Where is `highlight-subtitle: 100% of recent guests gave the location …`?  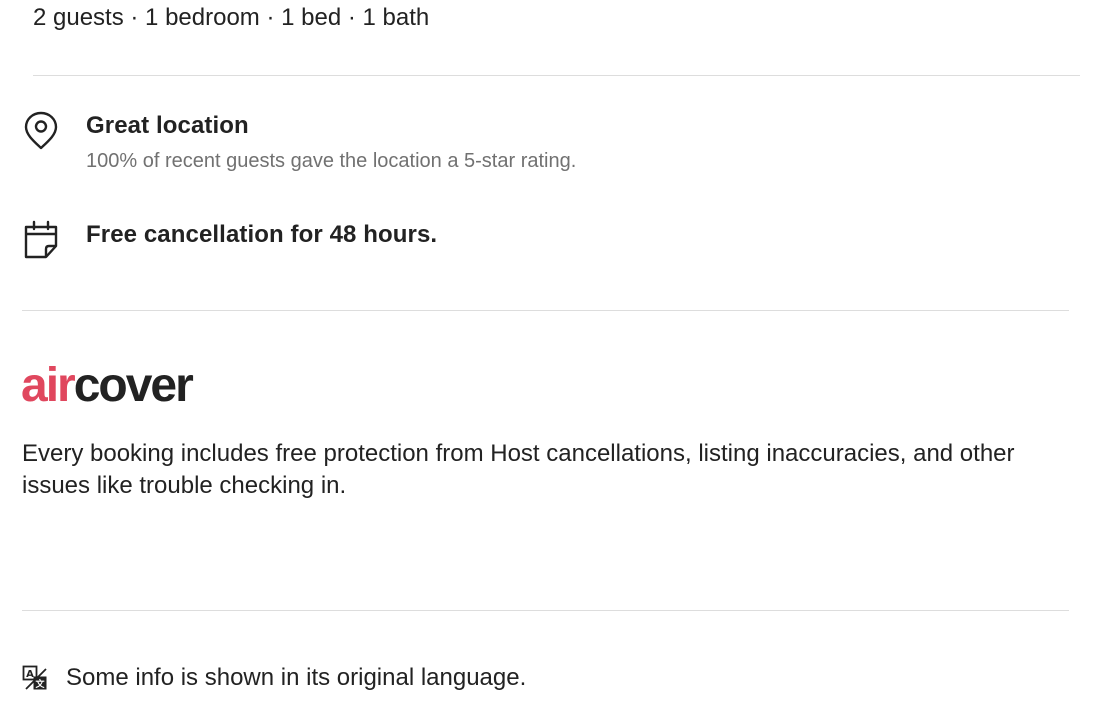 highlight-subtitle: 100% of recent guests gave the location … is located at coordinates (331, 161).